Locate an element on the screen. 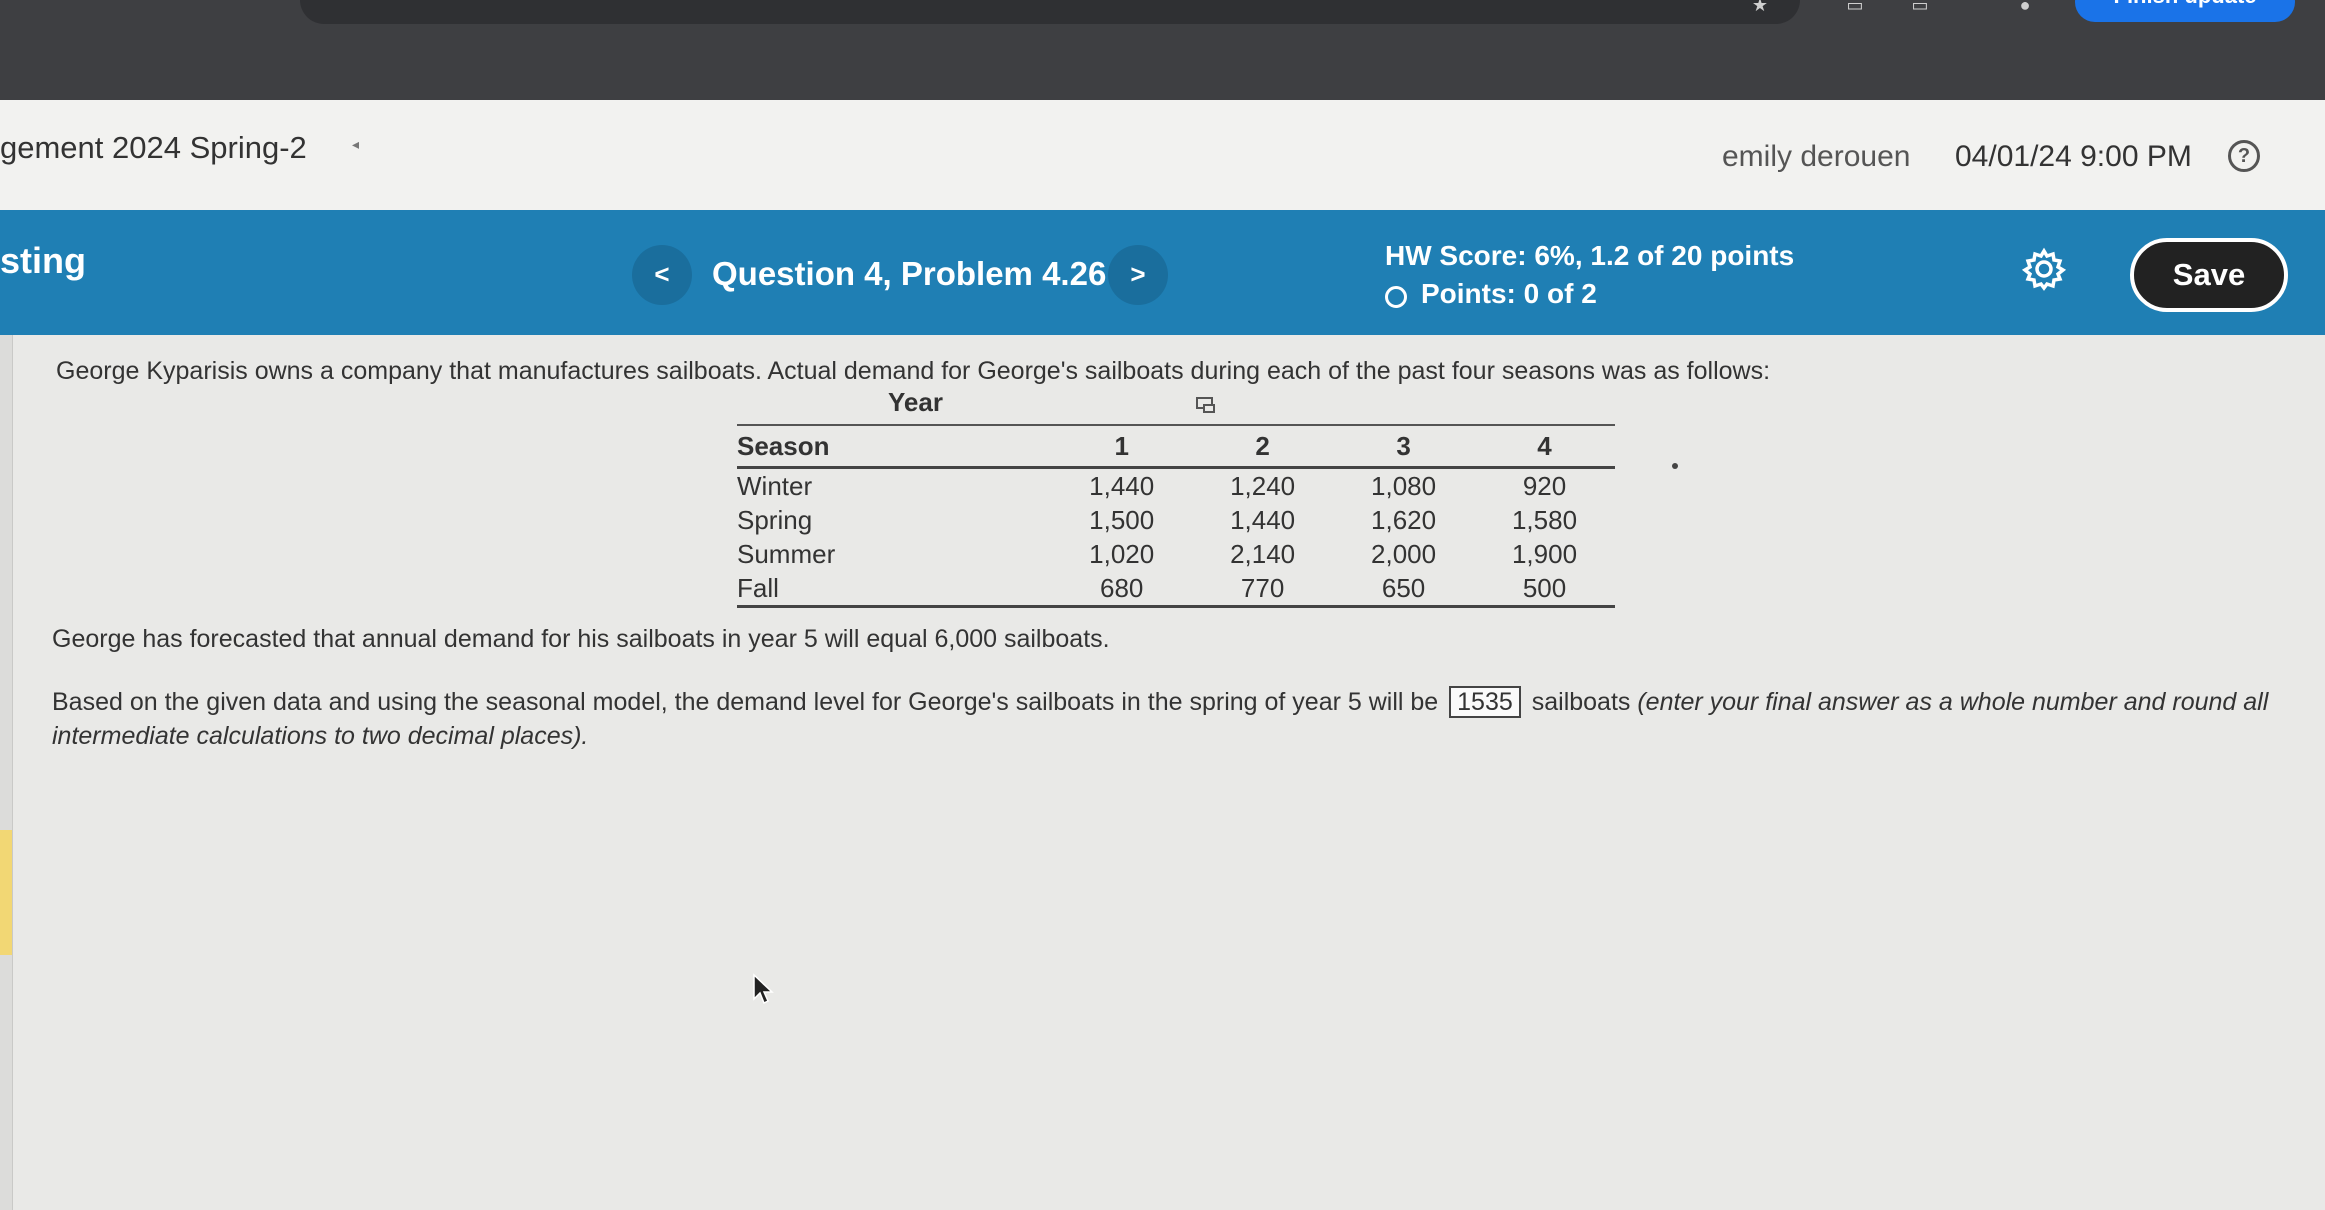 The width and height of the screenshot is (2325, 1210). table-row: Summer 1,020 2,140 2,000 1,900 is located at coordinates (1176, 554).